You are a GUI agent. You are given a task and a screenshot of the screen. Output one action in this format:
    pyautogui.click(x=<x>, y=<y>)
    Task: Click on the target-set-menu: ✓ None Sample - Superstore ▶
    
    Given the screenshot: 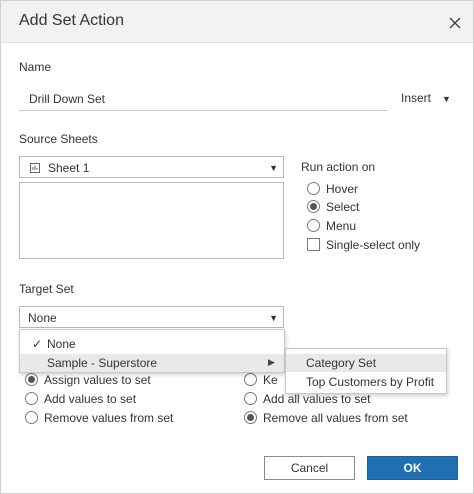 What is the action you would take?
    pyautogui.click(x=152, y=351)
    